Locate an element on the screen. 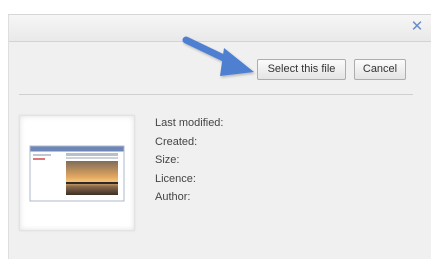 The image size is (431, 259). cancel-button: Cancel is located at coordinates (380, 69).